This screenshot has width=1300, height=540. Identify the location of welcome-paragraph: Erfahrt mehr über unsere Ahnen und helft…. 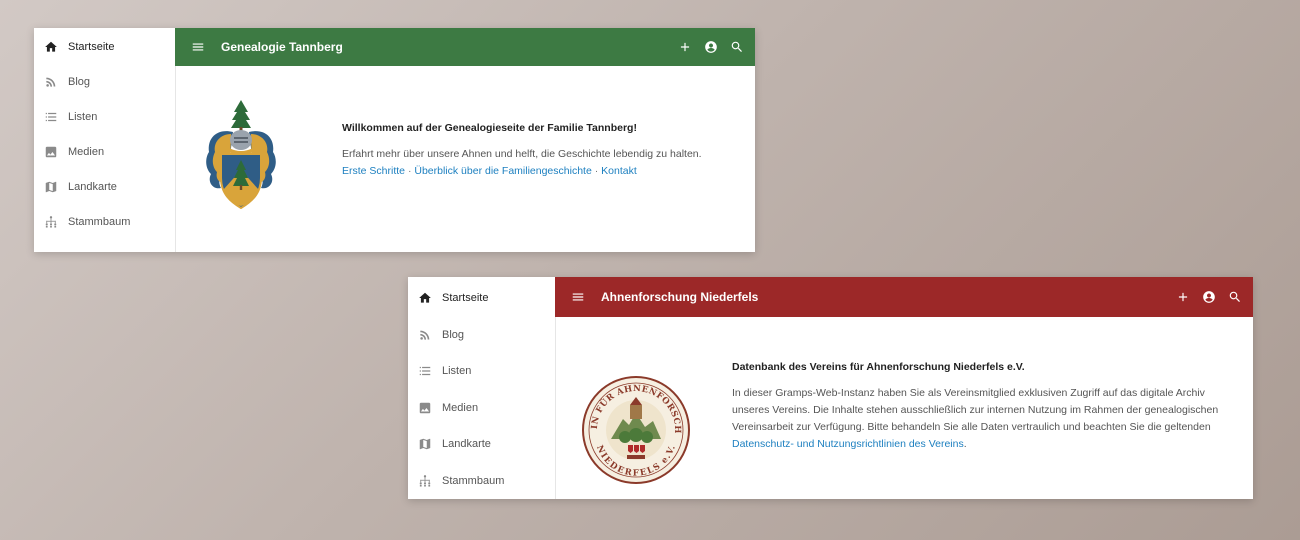
(522, 154).